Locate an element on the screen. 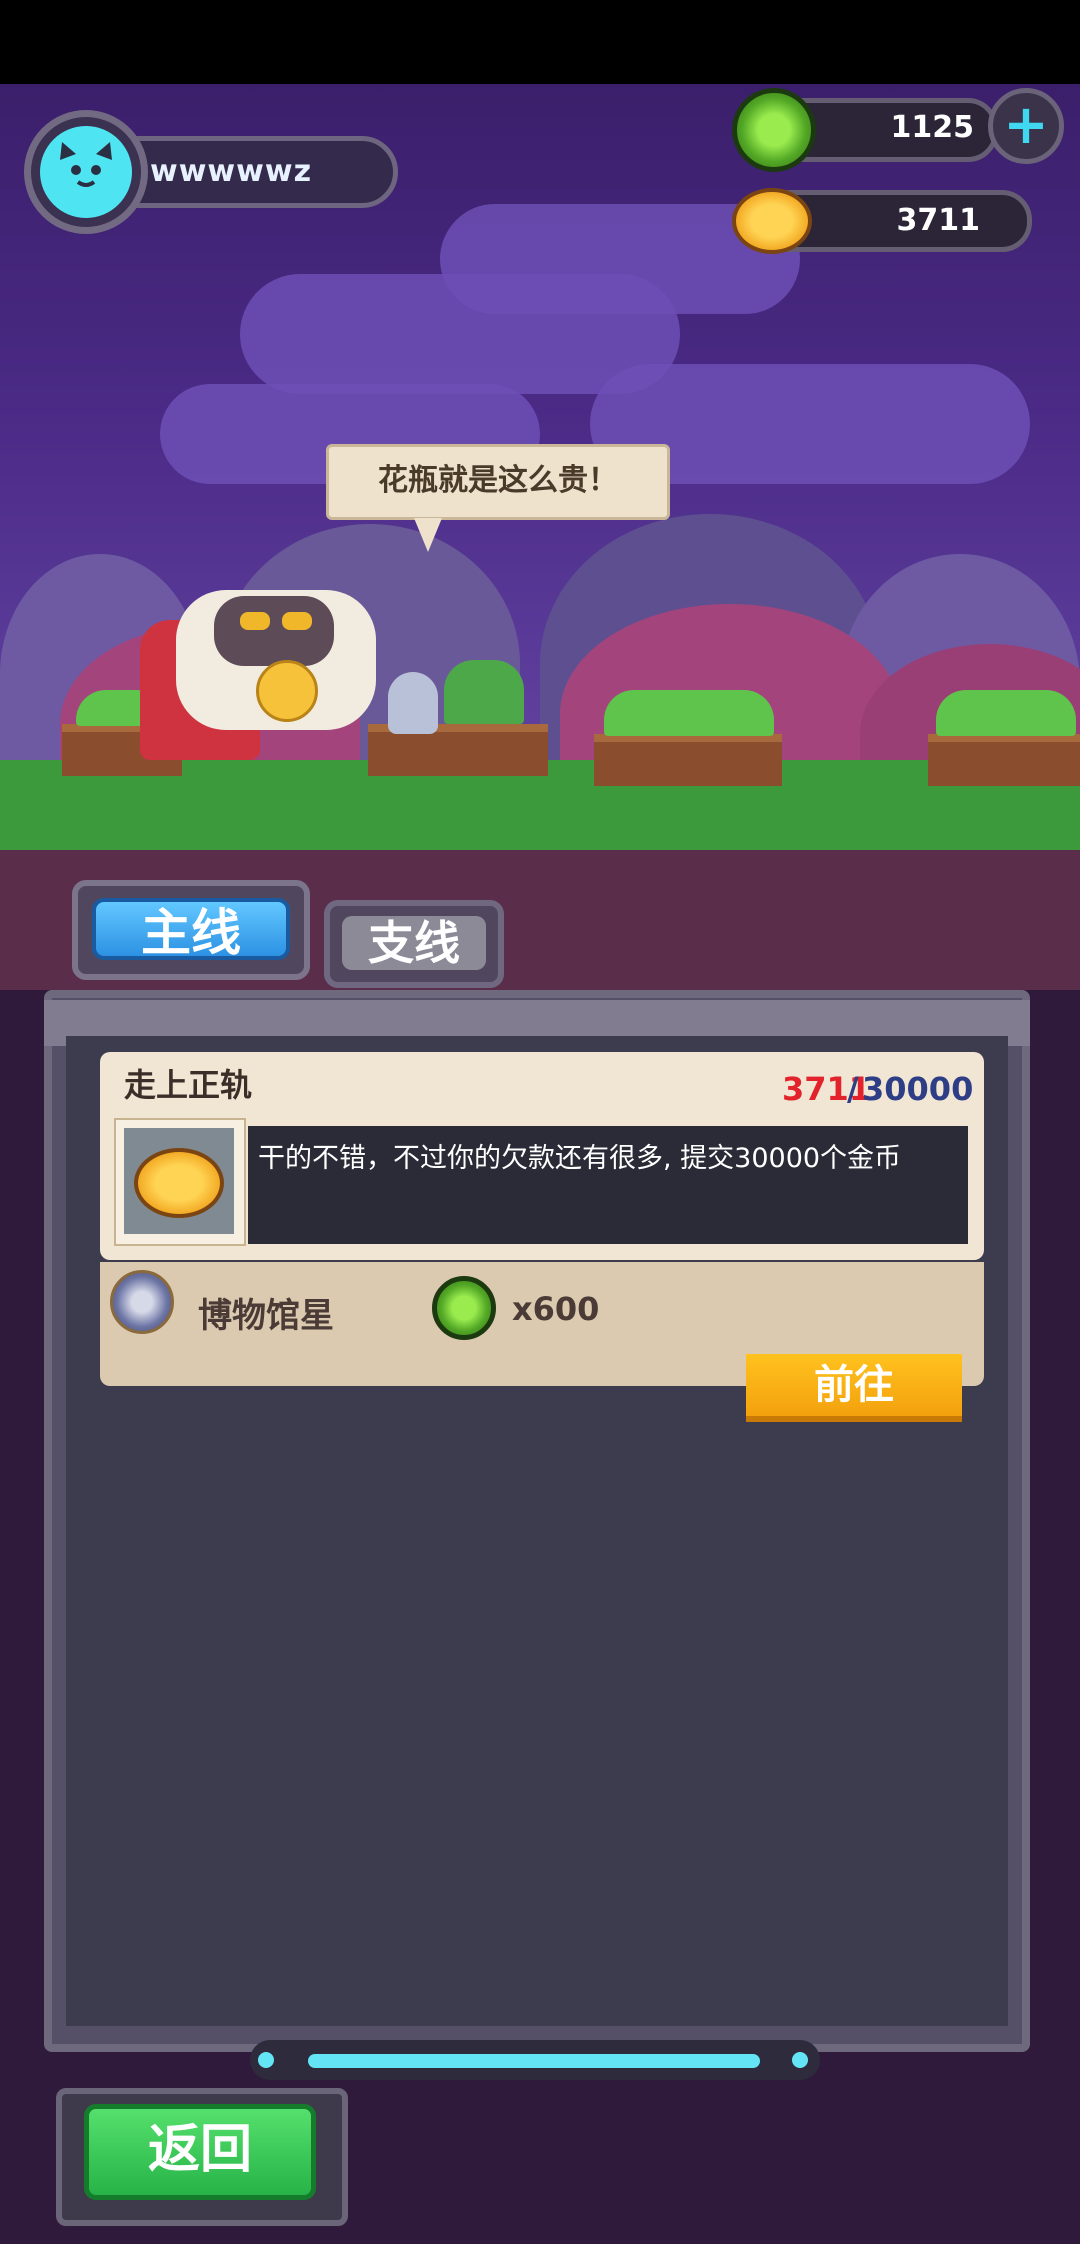 This screenshot has height=2244, width=1080. quest-title: 走上正轨 is located at coordinates (188, 1085).